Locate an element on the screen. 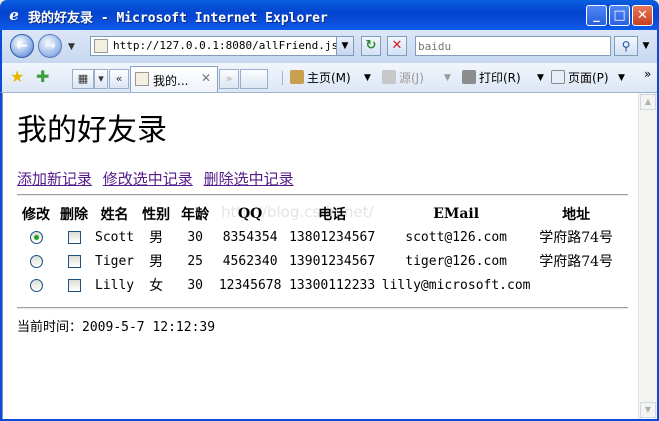 This screenshot has height=421, width=659. table-header-row: 修改 删除 姓名 性别 年龄 QQ 电话 EMail 地址 is located at coordinates (317, 214).